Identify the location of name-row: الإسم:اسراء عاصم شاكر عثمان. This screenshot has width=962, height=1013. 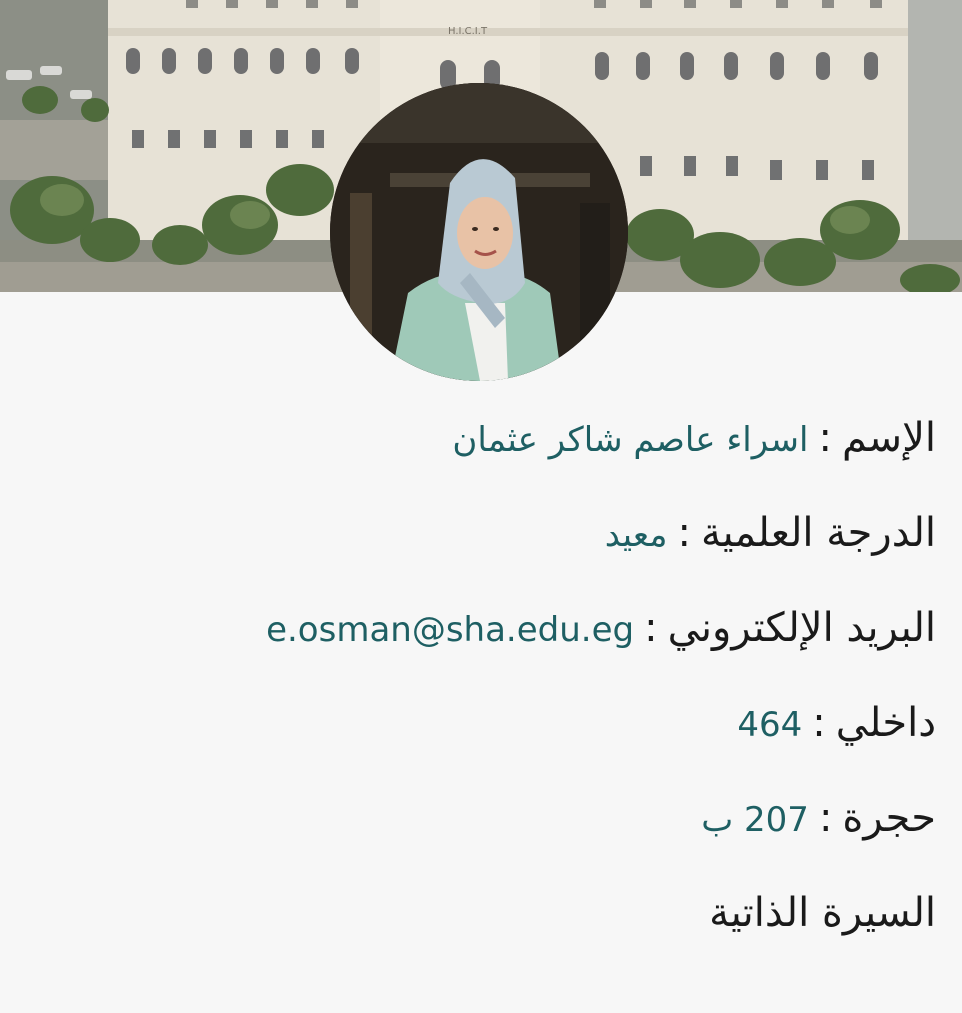
(486, 455).